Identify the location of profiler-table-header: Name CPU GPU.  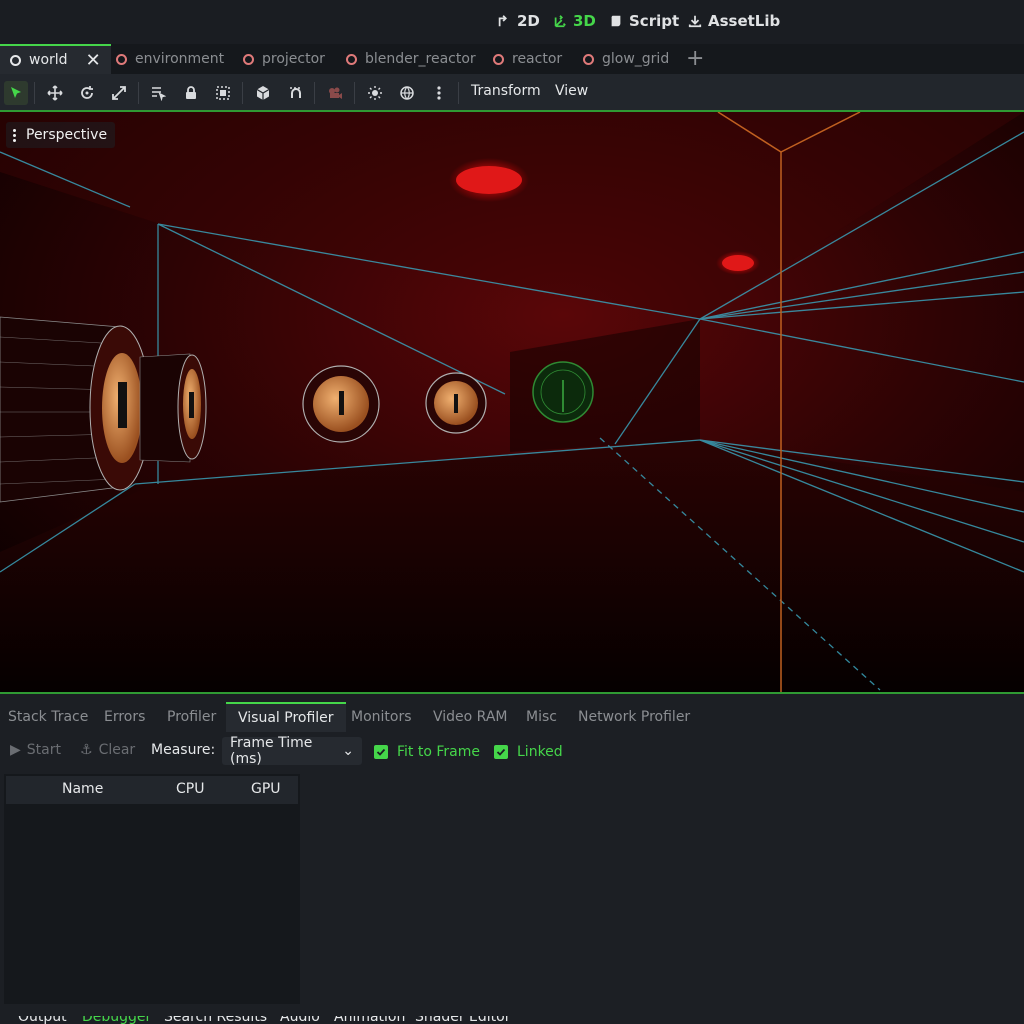
(152, 790).